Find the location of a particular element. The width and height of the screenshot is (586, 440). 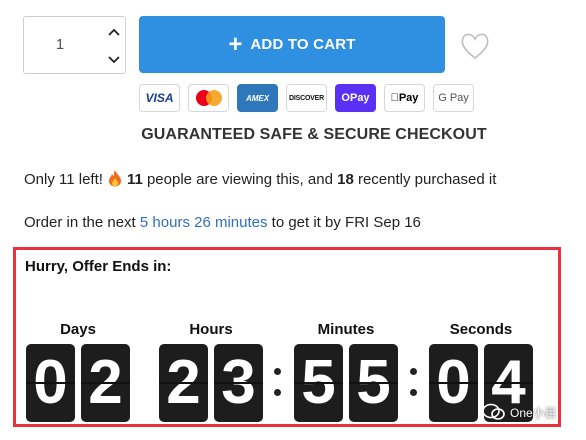

secure-checkout-text: GUARANTEED SAFE & SECURE CHECKOUT is located at coordinates (314, 134).